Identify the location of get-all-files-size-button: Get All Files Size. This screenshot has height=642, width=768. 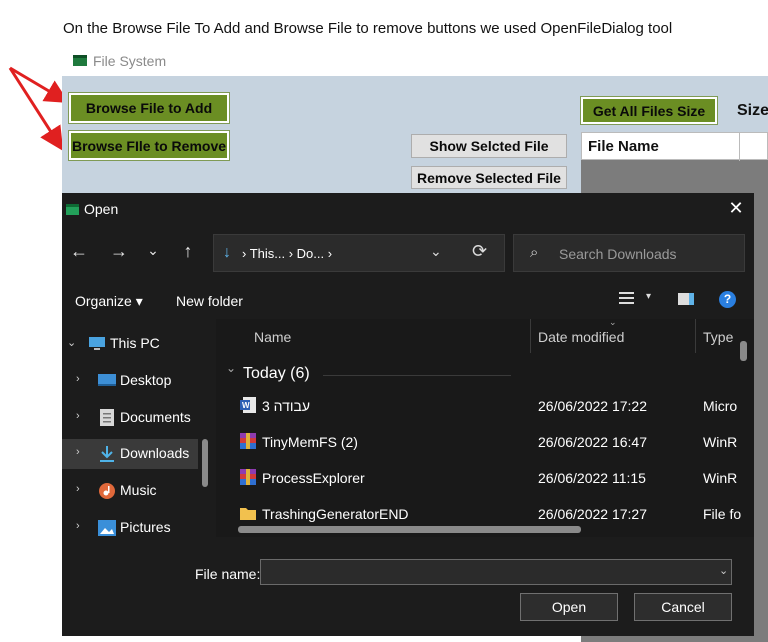
(649, 110).